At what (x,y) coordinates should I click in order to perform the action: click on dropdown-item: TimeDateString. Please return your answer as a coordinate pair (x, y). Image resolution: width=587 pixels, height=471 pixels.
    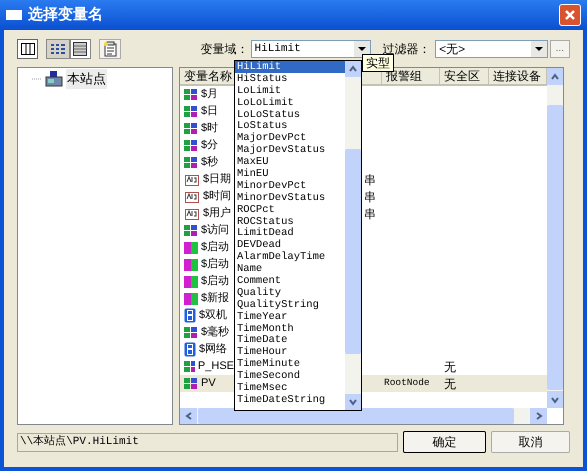
    Looking at the image, I should click on (290, 400).